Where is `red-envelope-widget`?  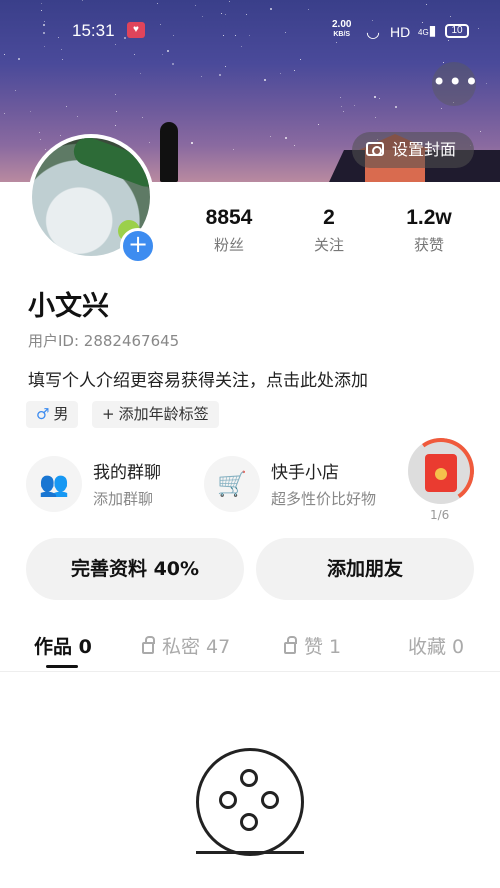 red-envelope-widget is located at coordinates (441, 471).